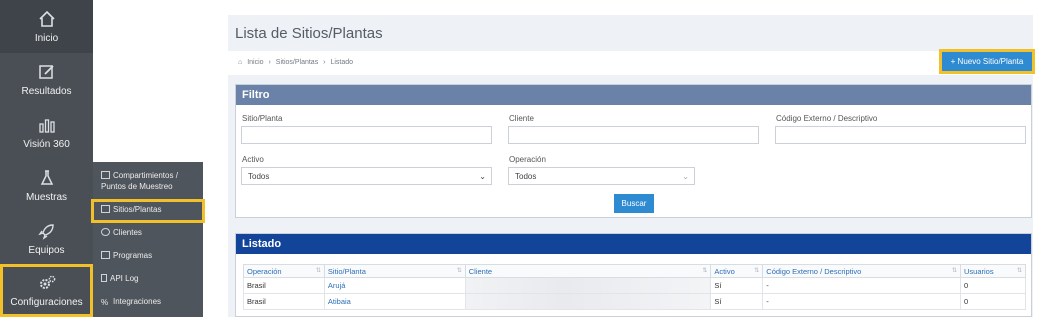 The width and height of the screenshot is (1038, 317). Describe the element at coordinates (979, 271) in the screenshot. I see `column-label: Usuarios` at that location.